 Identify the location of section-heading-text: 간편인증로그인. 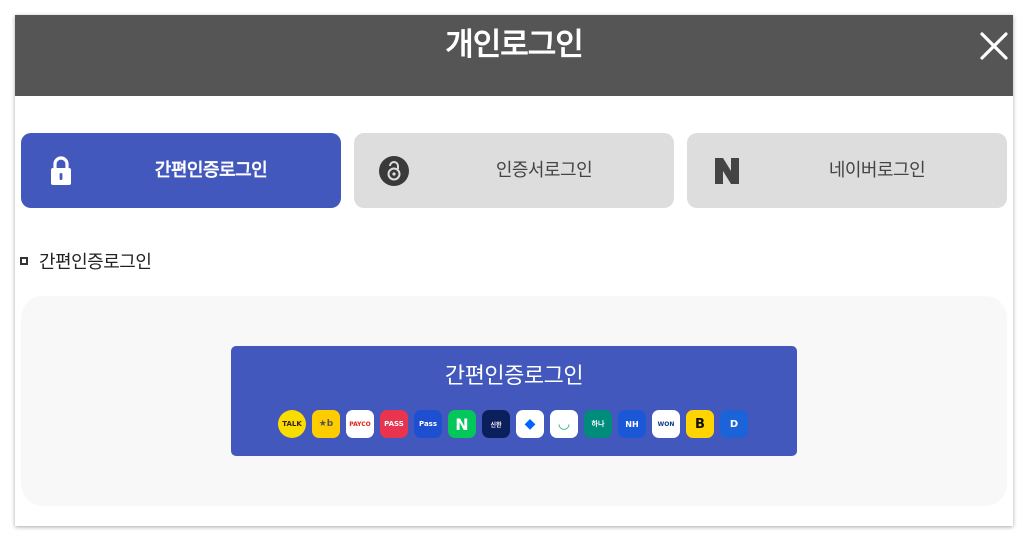
(95, 262).